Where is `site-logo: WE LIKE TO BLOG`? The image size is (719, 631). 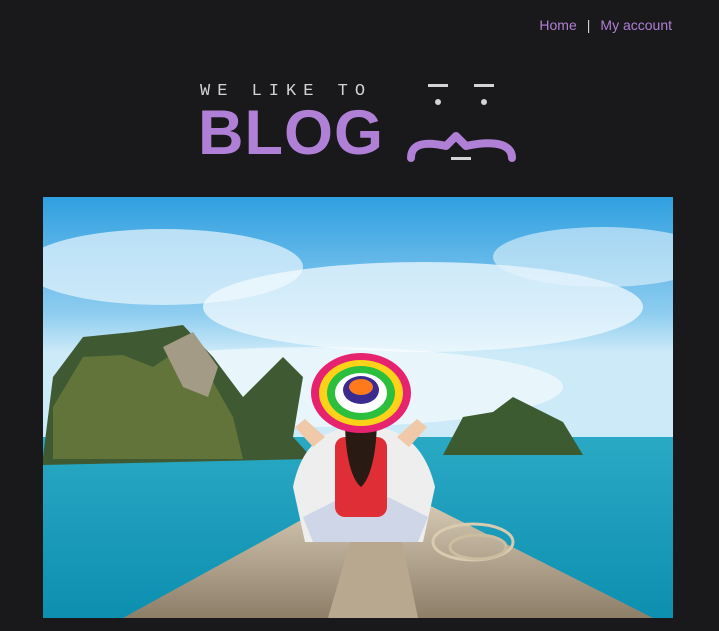
site-logo: WE LIKE TO BLOG is located at coordinates (358, 125).